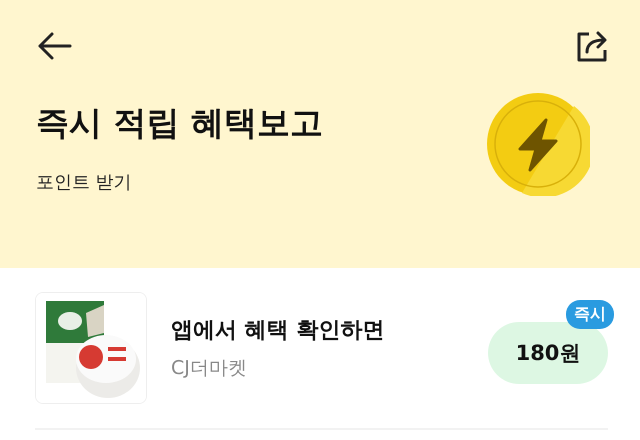 This screenshot has width=640, height=440. Describe the element at coordinates (179, 123) in the screenshot. I see `page-title: 즉시 적립 혜택보고` at that location.